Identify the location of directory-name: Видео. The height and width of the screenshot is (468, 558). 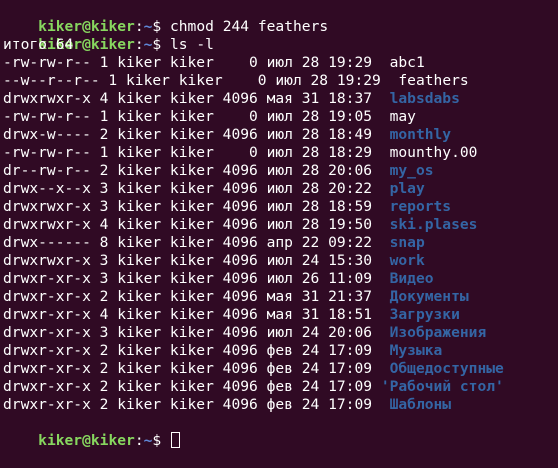
(411, 278).